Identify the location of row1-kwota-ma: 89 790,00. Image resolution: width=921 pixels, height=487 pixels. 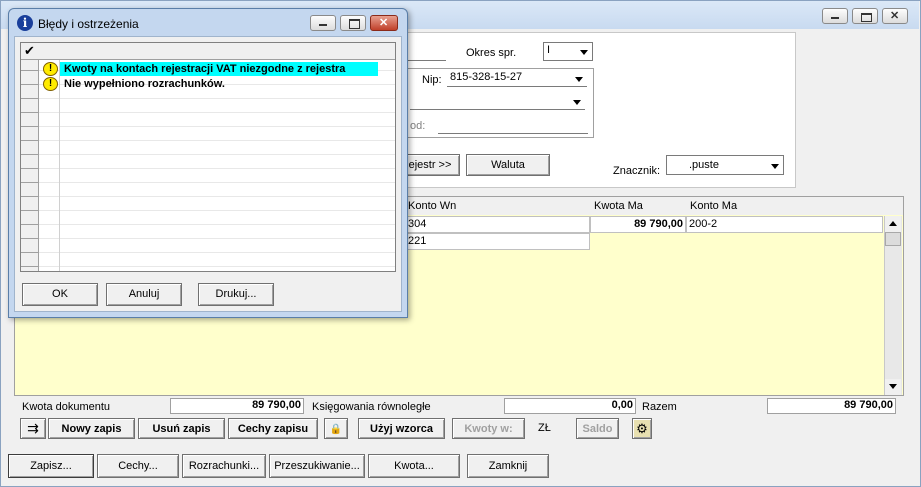
(638, 224).